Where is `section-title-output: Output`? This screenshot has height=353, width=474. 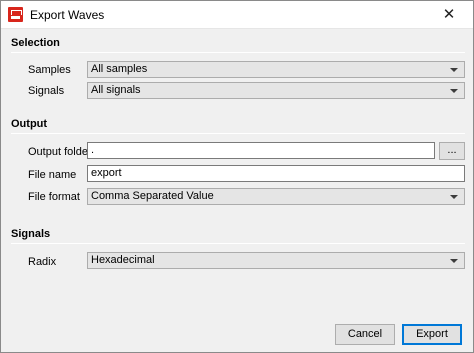
section-title-output: Output is located at coordinates (29, 124).